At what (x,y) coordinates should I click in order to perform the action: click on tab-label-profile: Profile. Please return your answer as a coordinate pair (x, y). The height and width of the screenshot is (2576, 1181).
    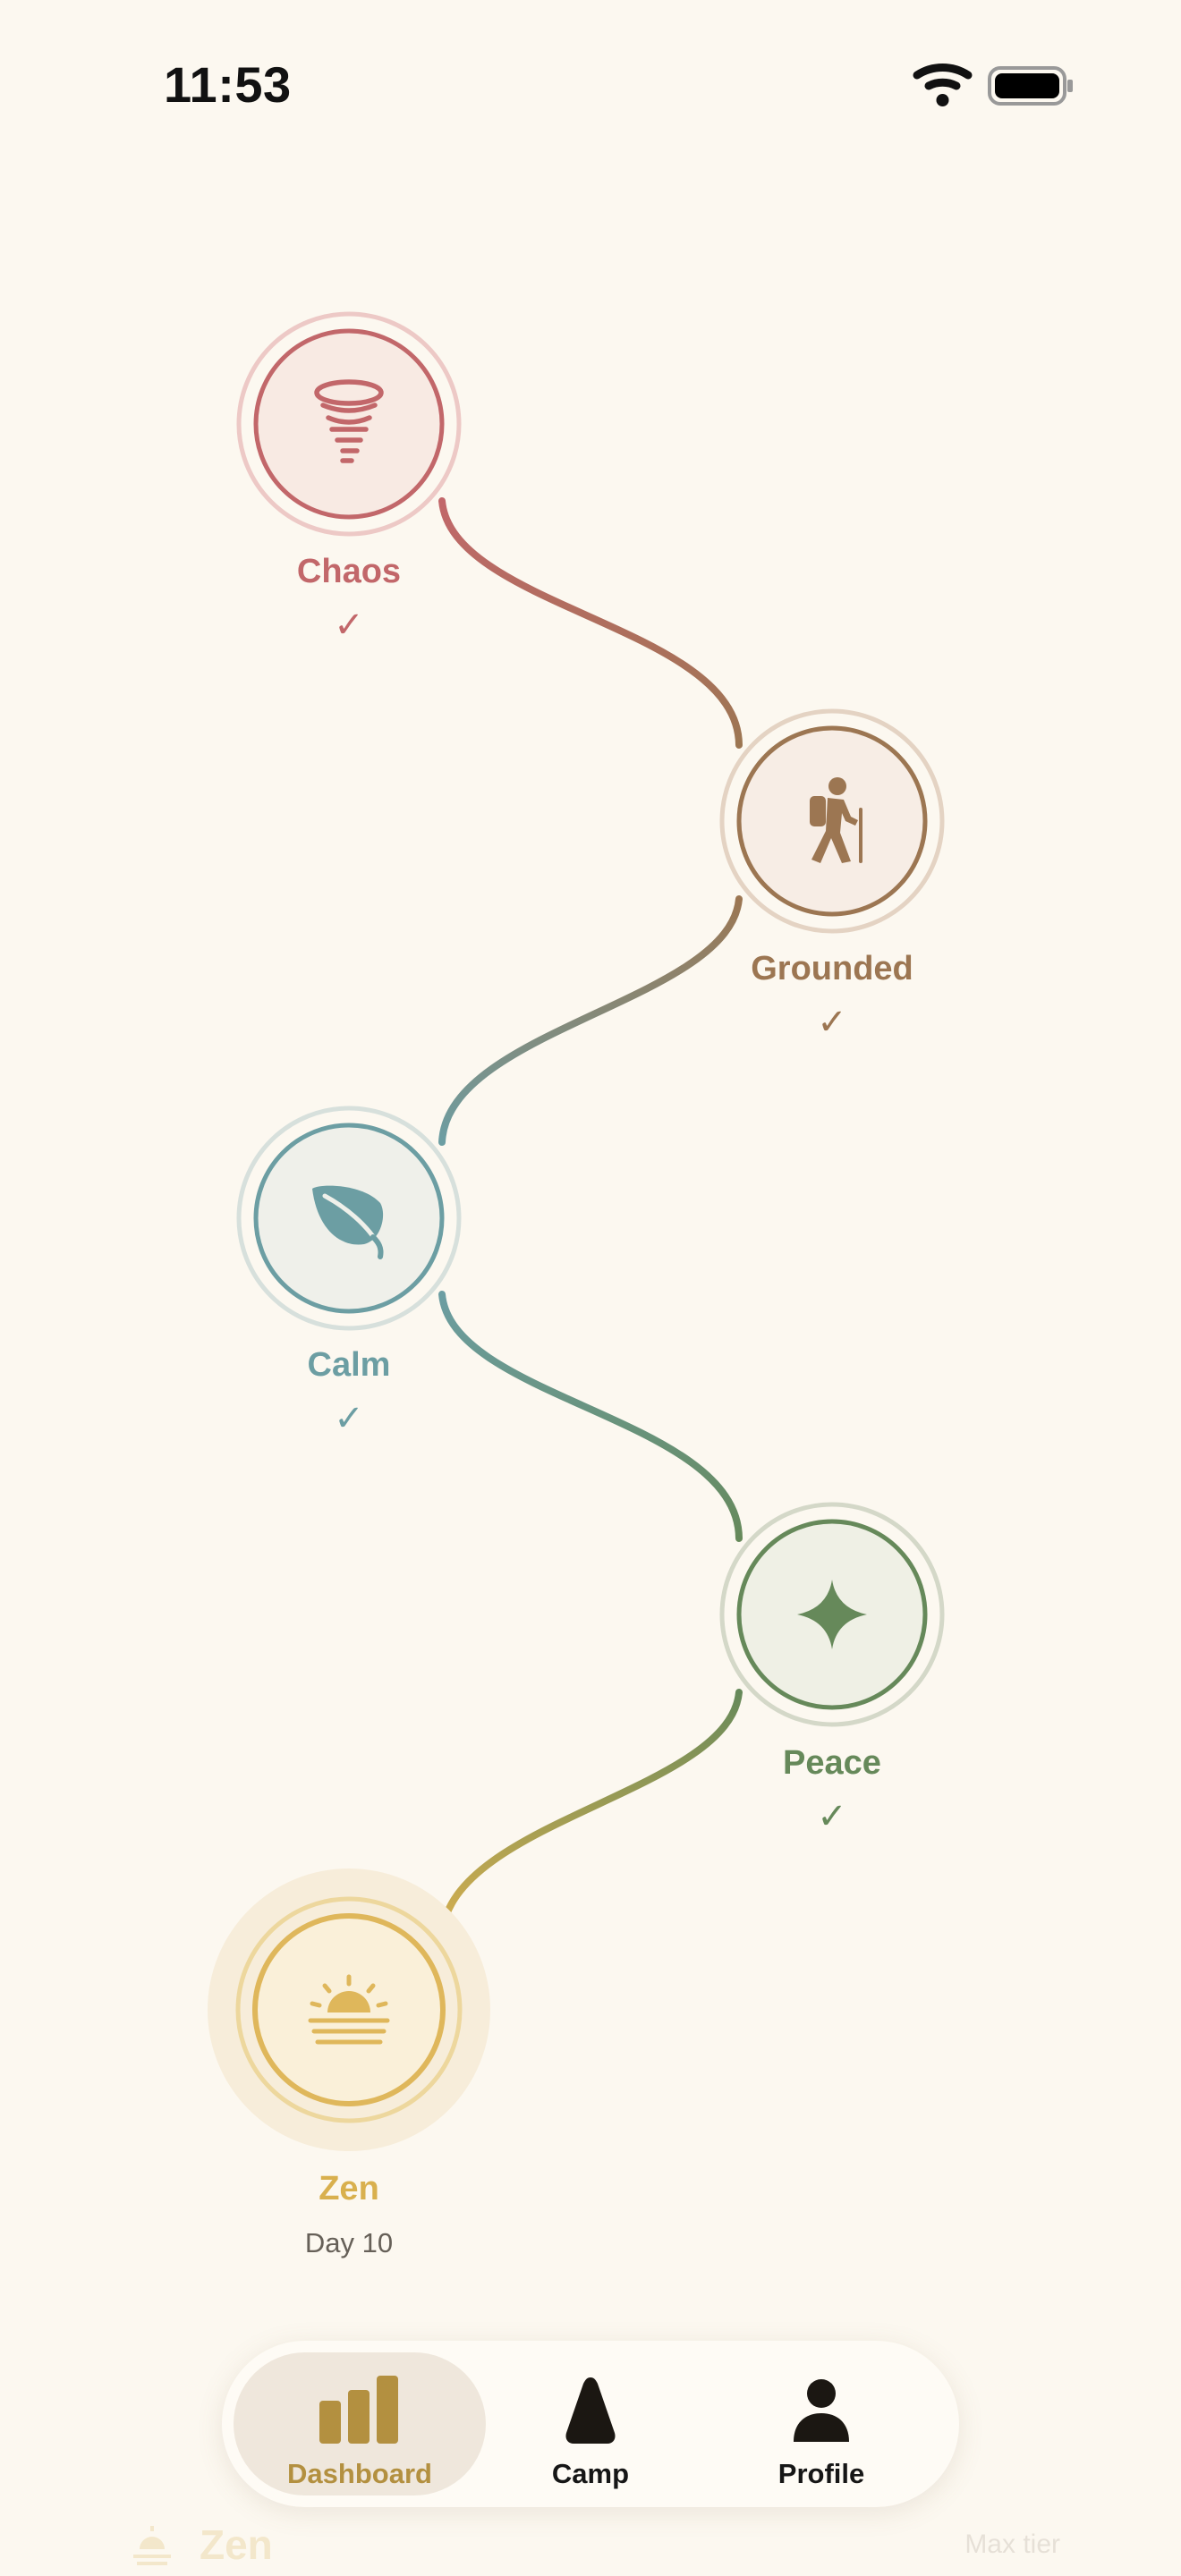
    Looking at the image, I should click on (821, 2473).